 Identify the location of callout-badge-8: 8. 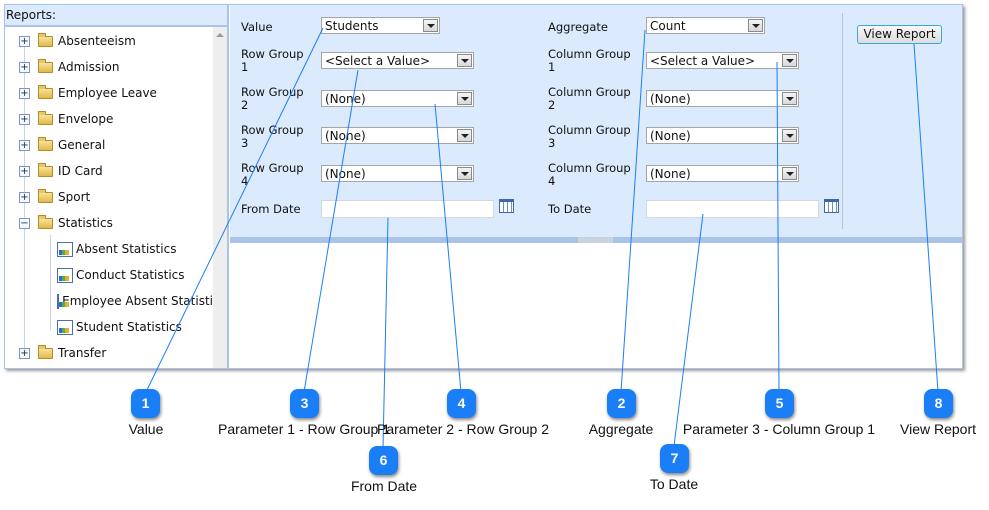
(938, 403).